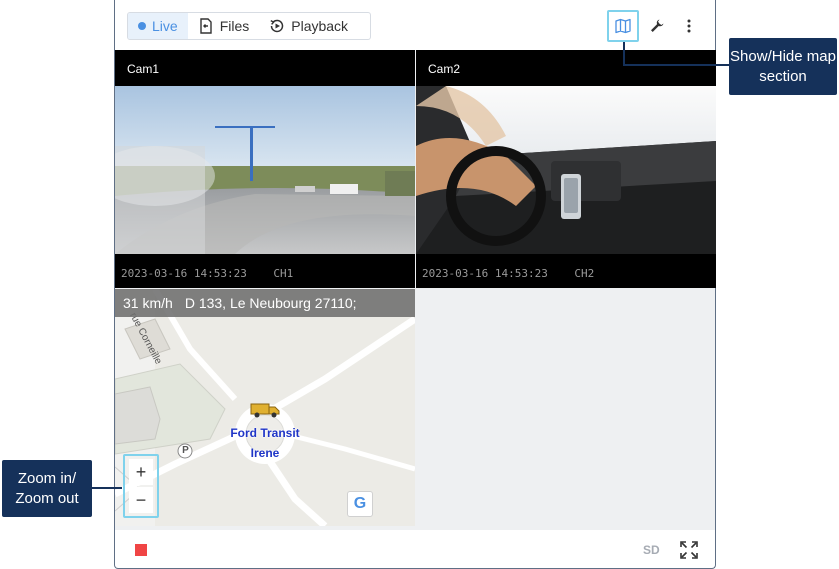 The height and width of the screenshot is (569, 839). I want to click on view-tabs: Live Files Playback, so click(249, 26).